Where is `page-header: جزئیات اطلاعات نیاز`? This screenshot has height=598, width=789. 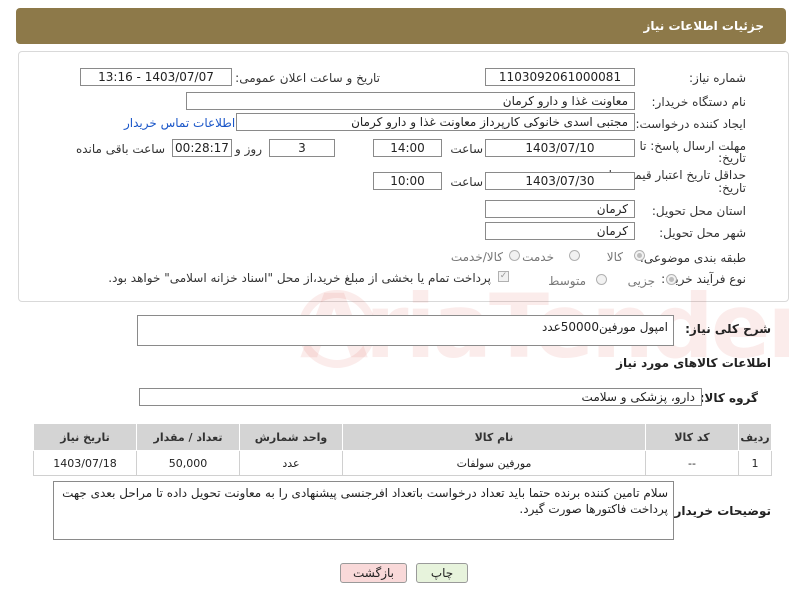
page-header: جزئیات اطلاعات نیاز is located at coordinates (401, 26).